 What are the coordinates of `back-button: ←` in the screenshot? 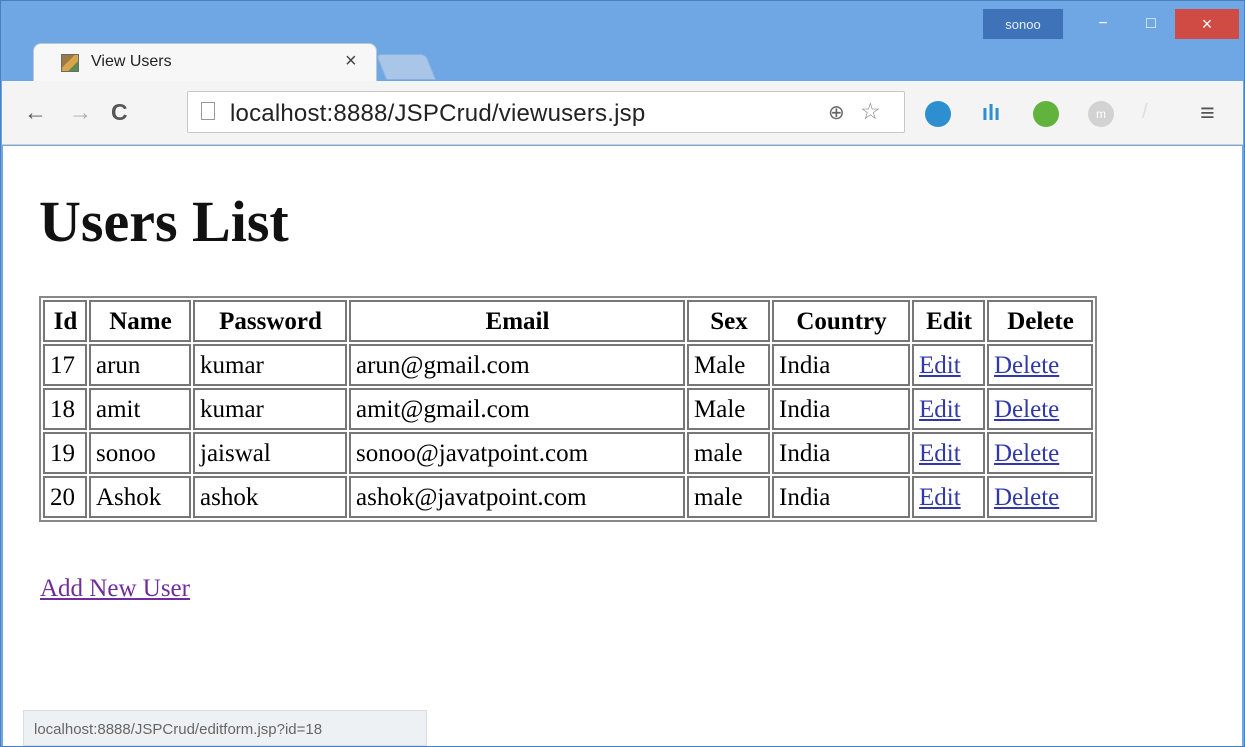 It's located at (35, 112).